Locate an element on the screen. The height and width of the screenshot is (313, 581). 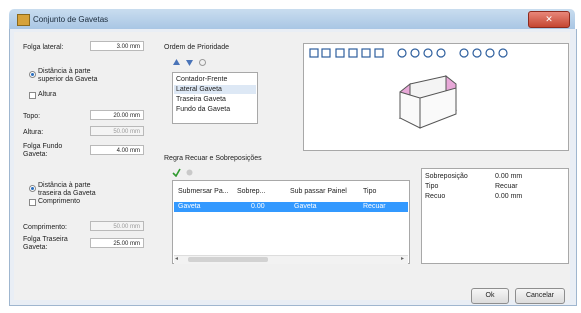
ordem-item: Lateral Gaveta is located at coordinates (199, 89).